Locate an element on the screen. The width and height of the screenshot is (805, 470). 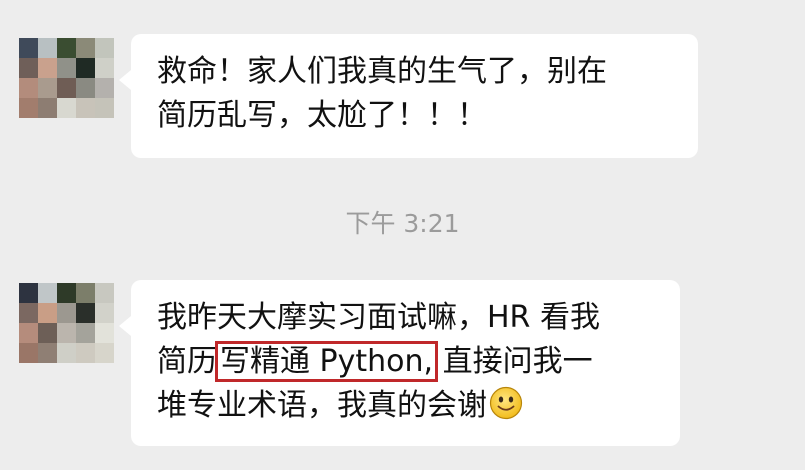
message-text-line: 救命！家人们我真的生气了，别在 is located at coordinates (382, 71).